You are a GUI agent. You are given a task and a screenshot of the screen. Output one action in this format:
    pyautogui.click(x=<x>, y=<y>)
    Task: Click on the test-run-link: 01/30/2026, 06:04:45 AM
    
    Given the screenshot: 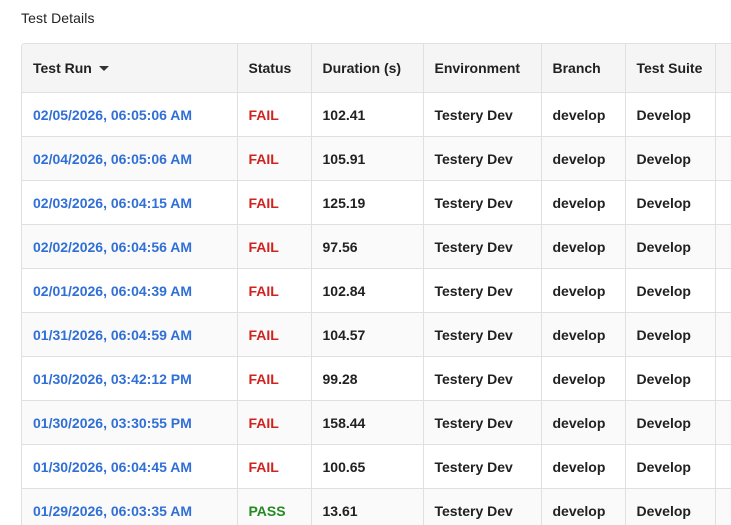 What is the action you would take?
    pyautogui.click(x=112, y=467)
    